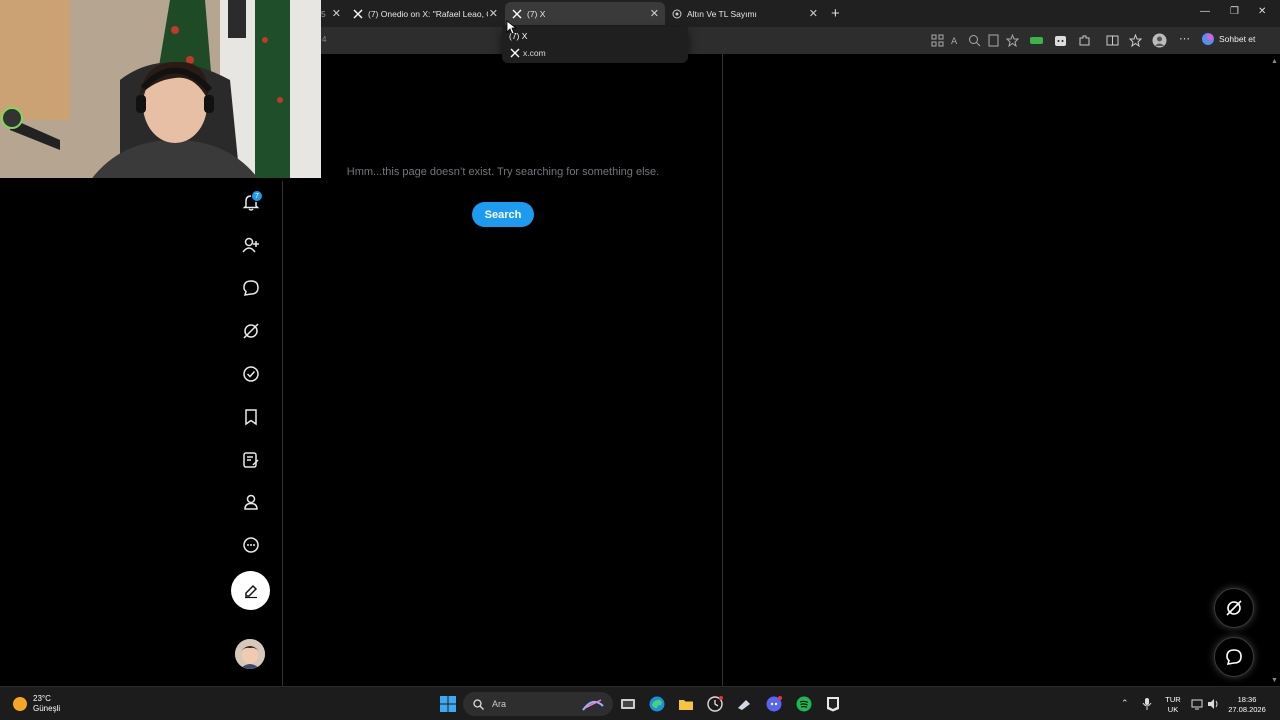  What do you see at coordinates (835, 13) in the screenshot?
I see `new-tab-button: +` at bounding box center [835, 13].